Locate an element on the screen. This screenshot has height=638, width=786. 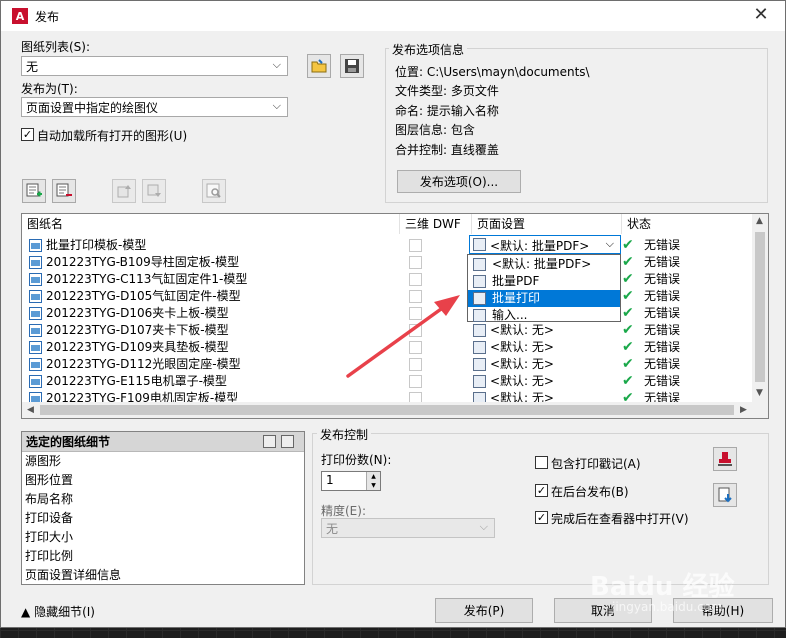
sheet-name: 201223TYG-D107夹卡下板-模型 is located at coordinates (137, 330).